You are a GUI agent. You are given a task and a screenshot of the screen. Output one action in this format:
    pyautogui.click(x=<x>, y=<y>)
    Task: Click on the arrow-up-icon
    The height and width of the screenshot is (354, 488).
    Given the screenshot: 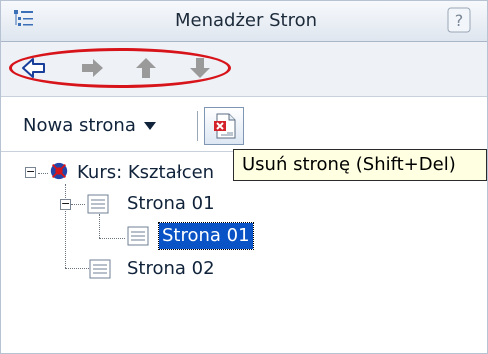 What is the action you would take?
    pyautogui.click(x=146, y=68)
    